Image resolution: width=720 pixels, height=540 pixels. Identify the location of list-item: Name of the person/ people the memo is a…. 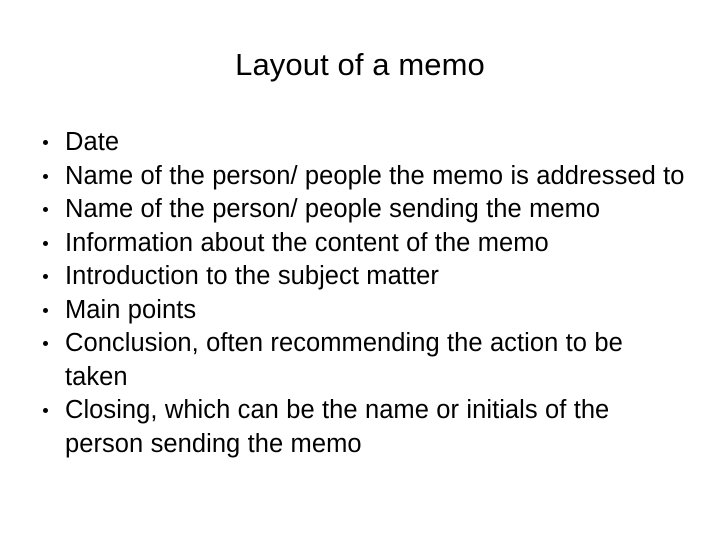
(360, 177).